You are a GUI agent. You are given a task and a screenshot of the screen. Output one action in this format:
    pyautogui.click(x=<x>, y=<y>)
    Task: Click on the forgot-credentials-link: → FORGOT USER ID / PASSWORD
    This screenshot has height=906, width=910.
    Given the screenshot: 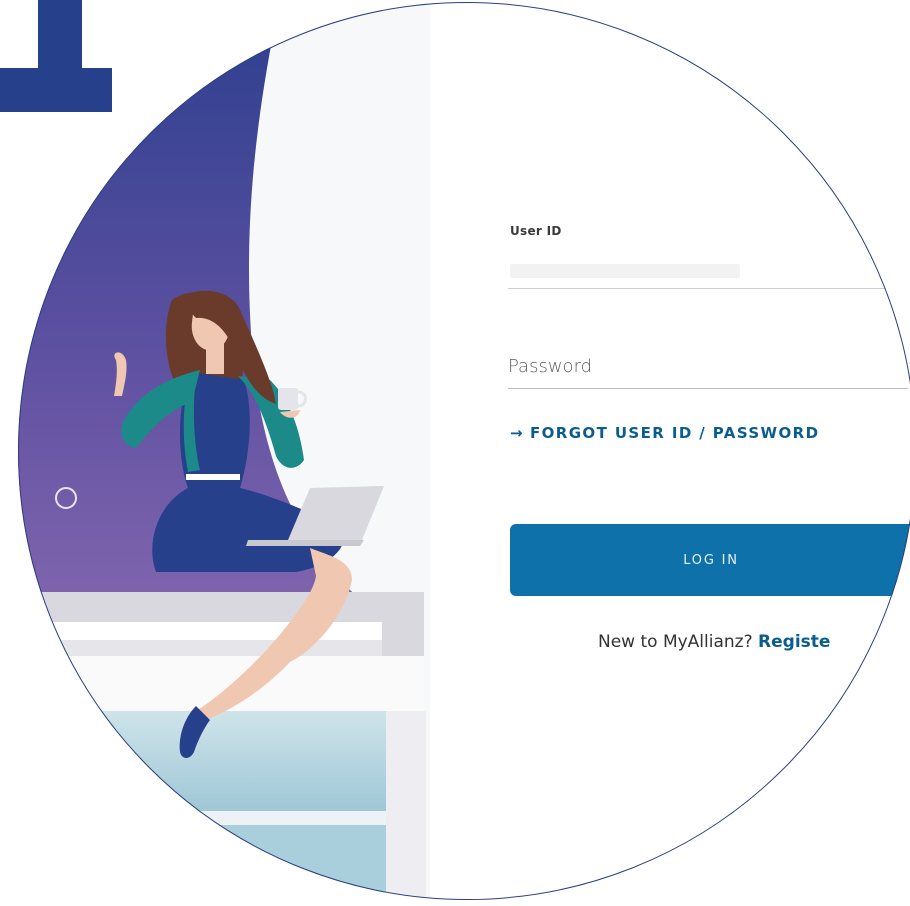 What is the action you would take?
    pyautogui.click(x=664, y=433)
    